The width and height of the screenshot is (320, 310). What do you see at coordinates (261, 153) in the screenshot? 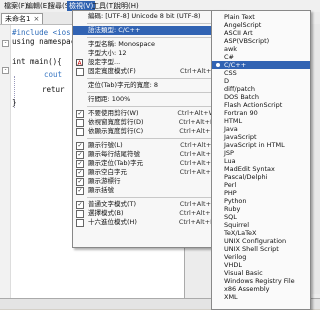
I see `syntax-item: JSP` at bounding box center [261, 153].